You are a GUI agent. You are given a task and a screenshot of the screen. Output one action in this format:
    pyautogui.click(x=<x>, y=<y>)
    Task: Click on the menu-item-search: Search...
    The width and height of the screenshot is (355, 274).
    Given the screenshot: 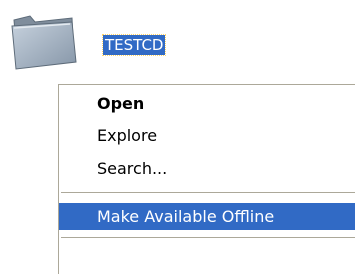 What is the action you would take?
    pyautogui.click(x=207, y=168)
    